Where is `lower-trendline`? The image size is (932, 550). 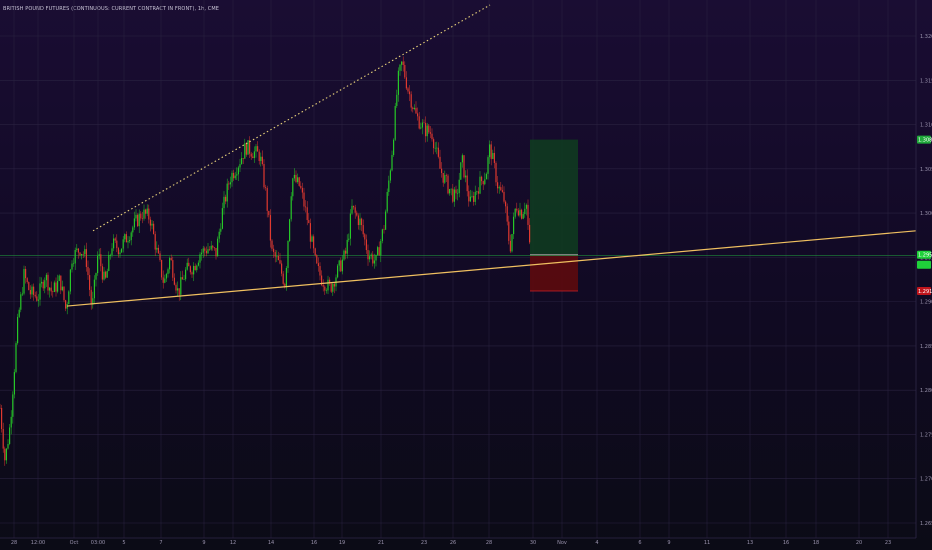
lower-trendline is located at coordinates (491, 268).